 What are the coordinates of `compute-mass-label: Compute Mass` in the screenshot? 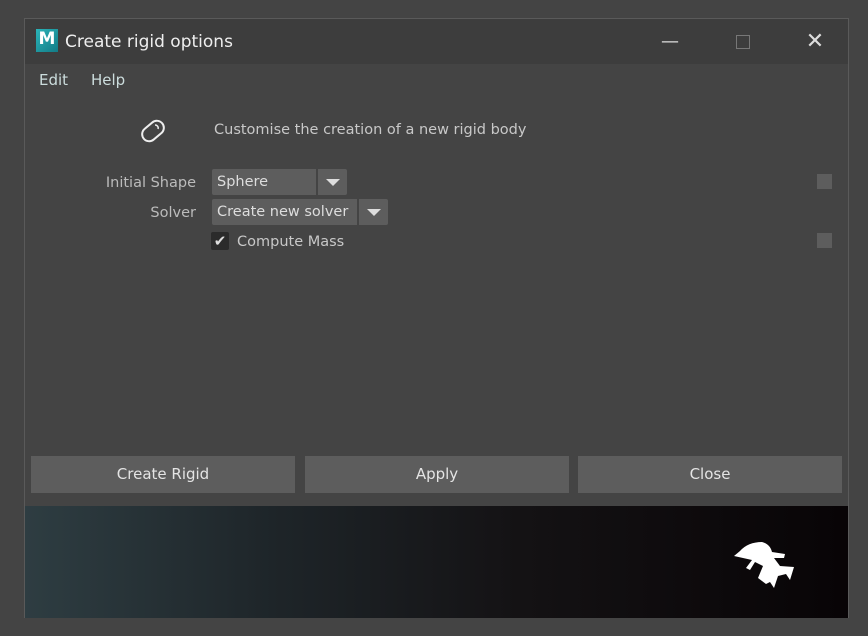 It's located at (291, 242).